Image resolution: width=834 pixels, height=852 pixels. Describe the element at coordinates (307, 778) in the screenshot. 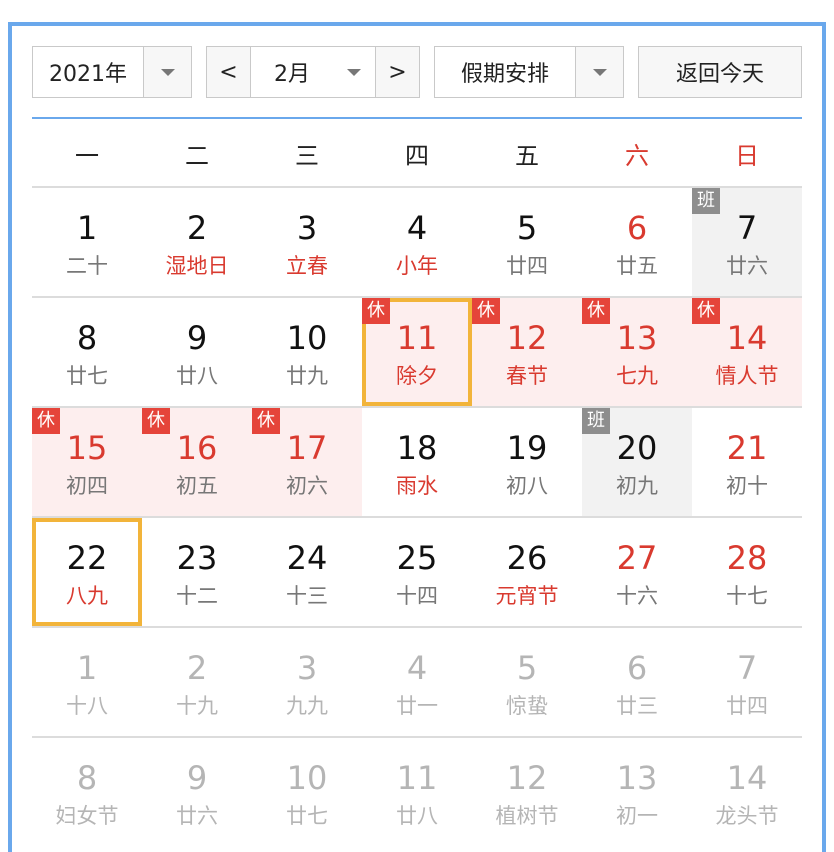

I see `day-number: 10` at that location.